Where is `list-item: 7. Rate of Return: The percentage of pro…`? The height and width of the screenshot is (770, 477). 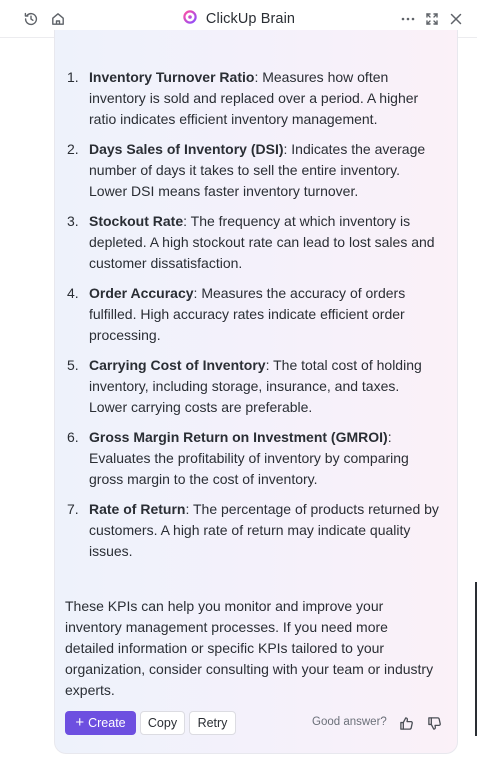
list-item: 7. Rate of Return: The percentage of pro… is located at coordinates (253, 530).